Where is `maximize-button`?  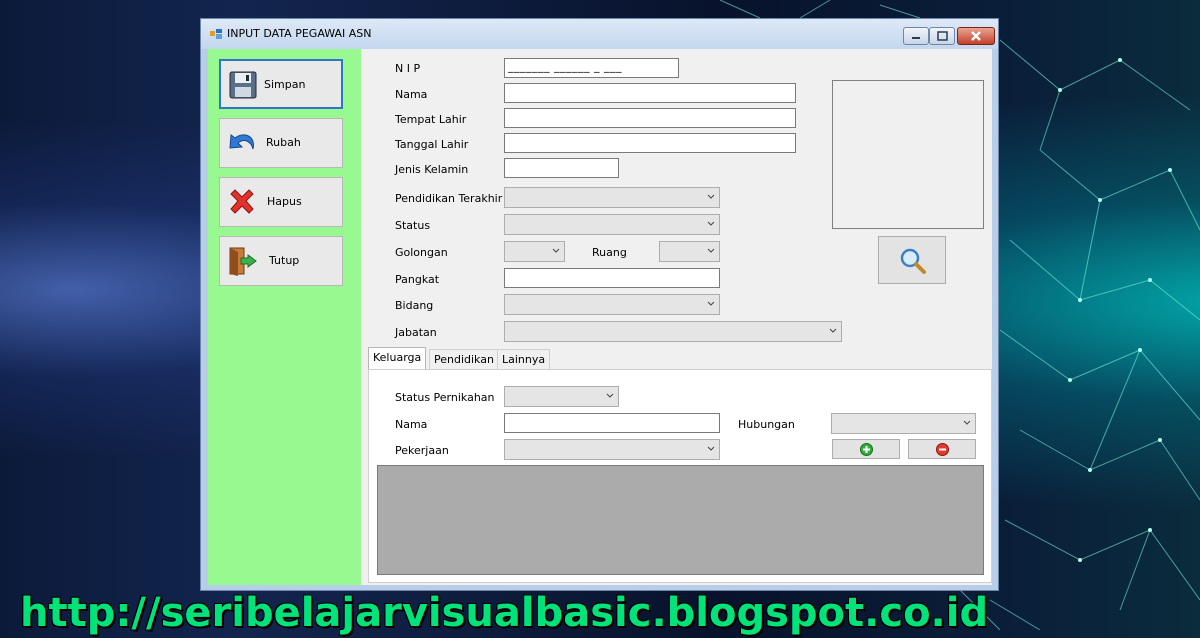 maximize-button is located at coordinates (942, 36).